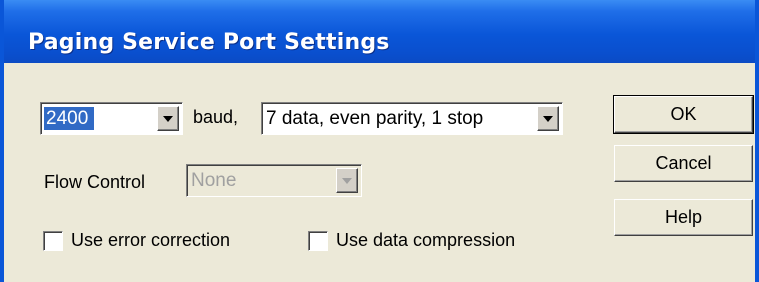  What do you see at coordinates (209, 42) in the screenshot?
I see `dialog-title: Paging Service Port Settings` at bounding box center [209, 42].